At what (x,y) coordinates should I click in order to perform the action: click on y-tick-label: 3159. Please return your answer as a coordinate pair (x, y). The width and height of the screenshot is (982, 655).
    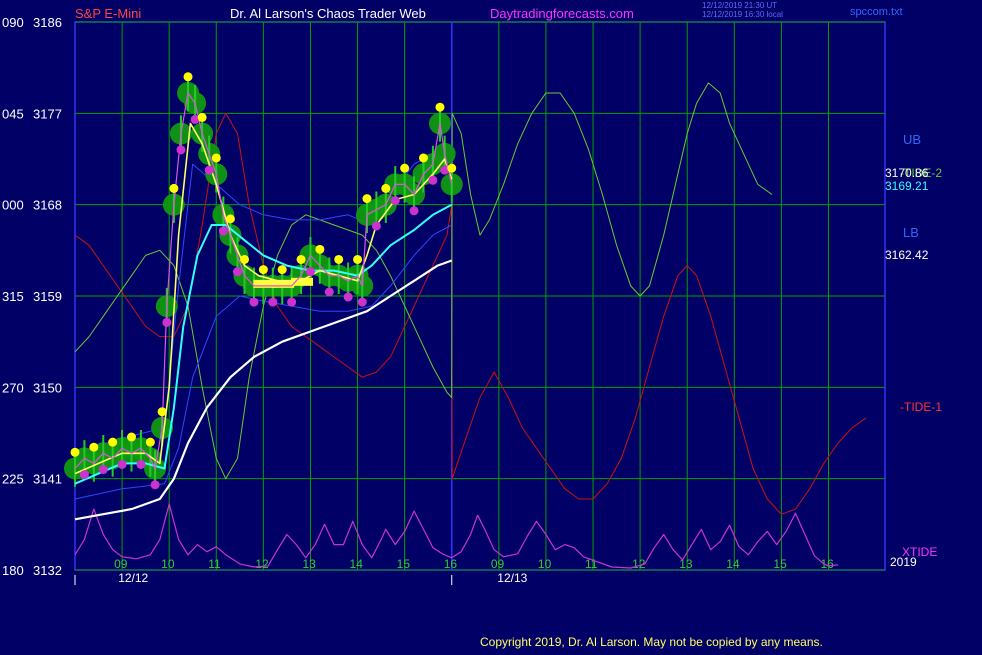
    Looking at the image, I should click on (47, 296).